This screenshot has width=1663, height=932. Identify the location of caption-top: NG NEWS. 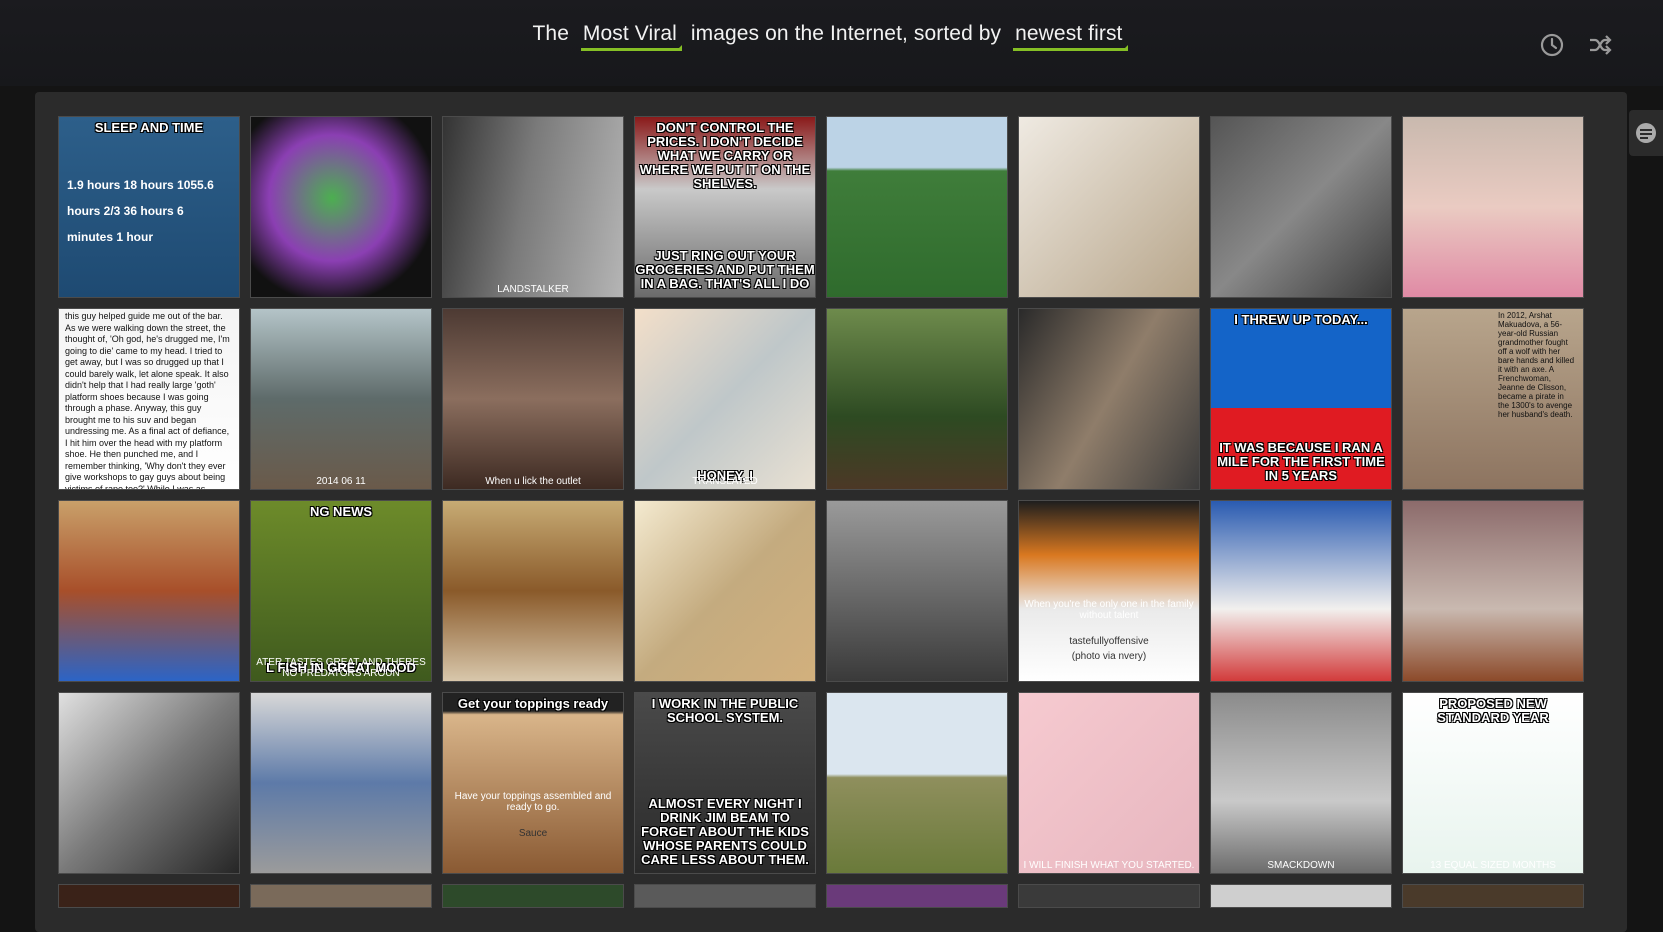
(341, 511).